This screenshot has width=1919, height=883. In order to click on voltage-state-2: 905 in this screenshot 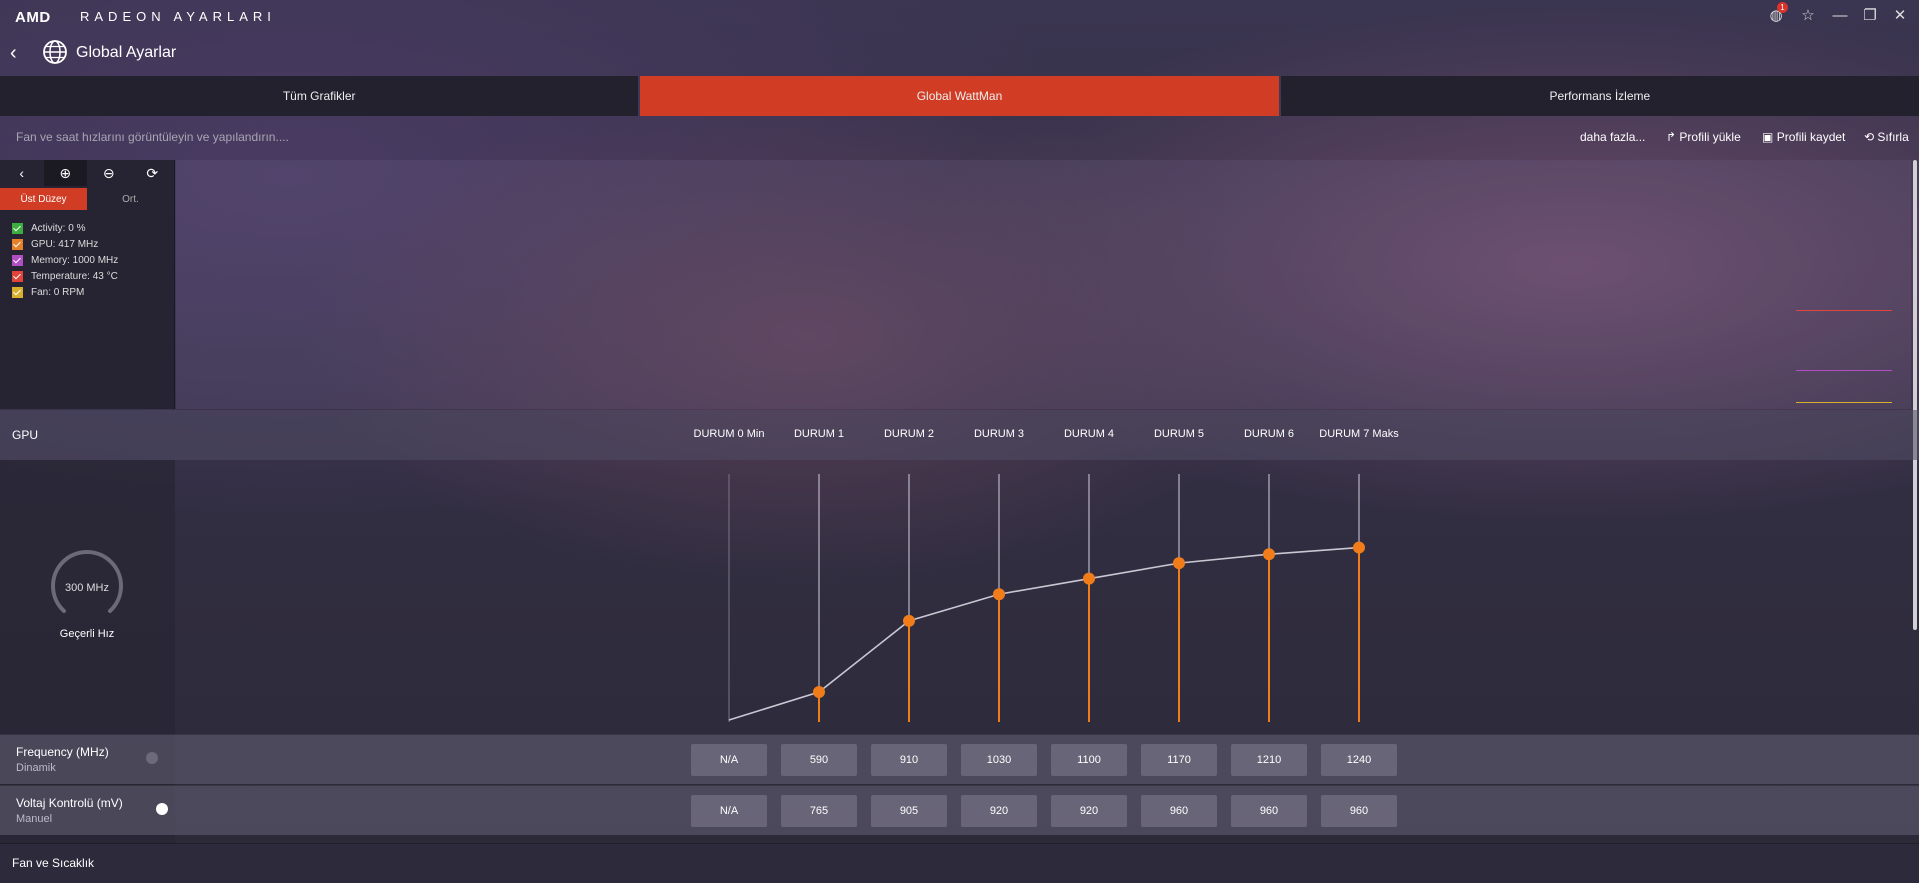, I will do `click(909, 811)`.